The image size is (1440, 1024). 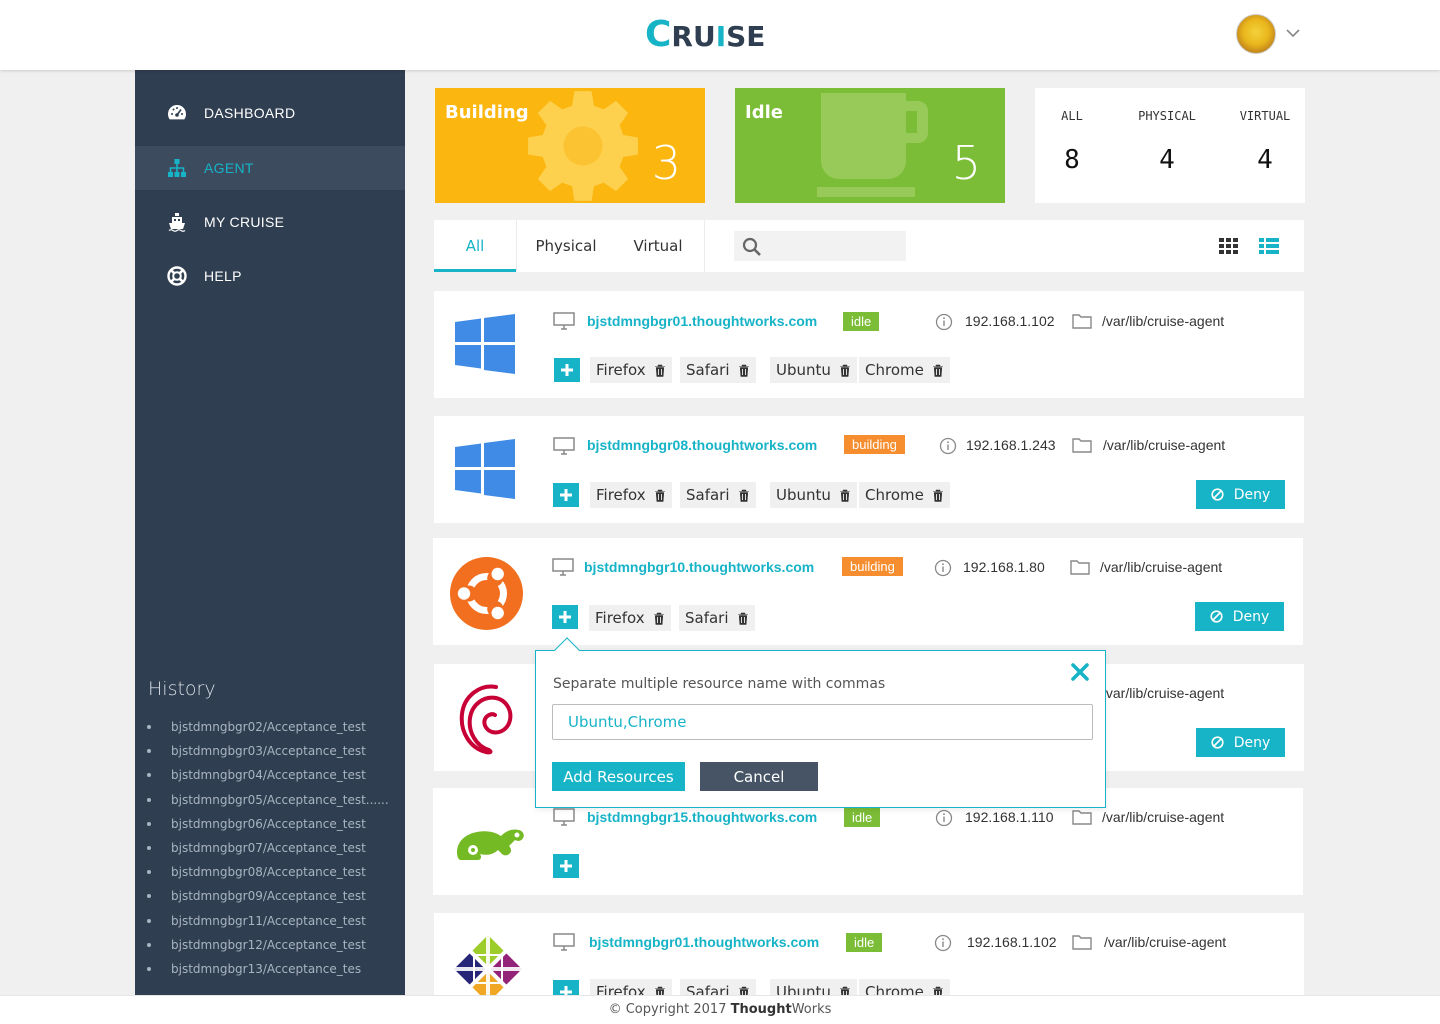 I want to click on logo-letters-ru: RU, so click(x=693, y=36).